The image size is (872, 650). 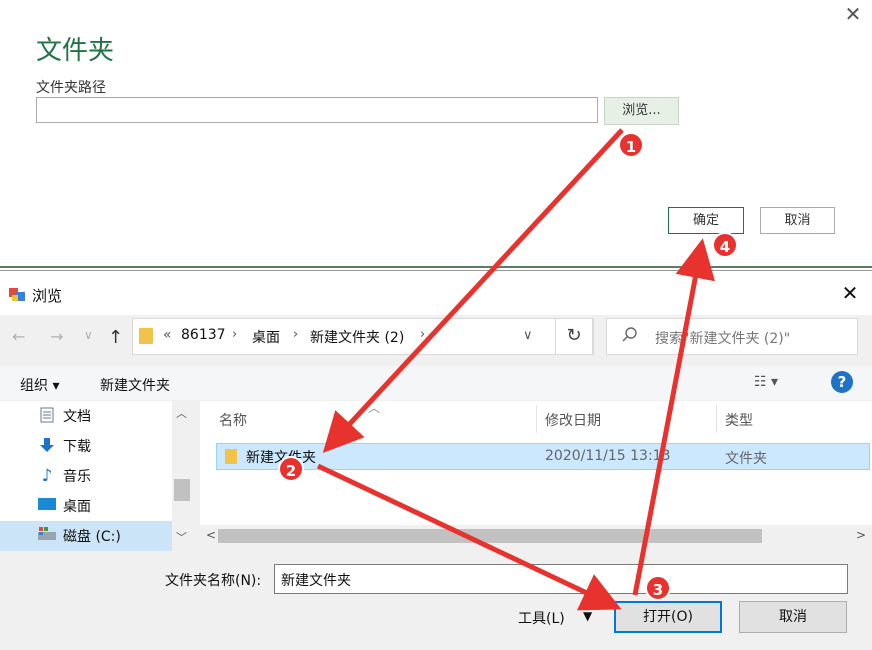 I want to click on nav-item-desktop: 桌面, so click(x=86, y=506).